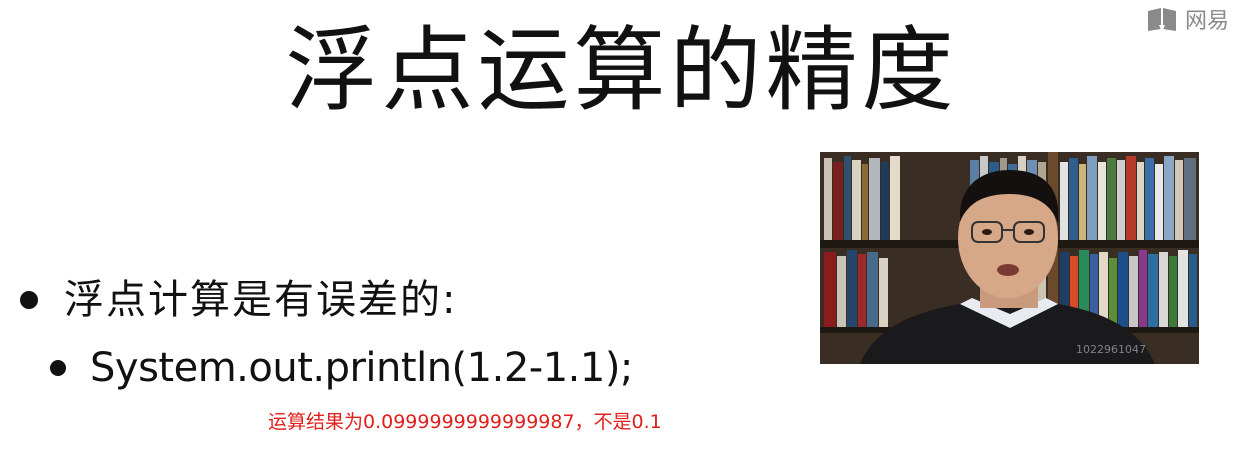  I want to click on brand-text: 网易, so click(1207, 21).